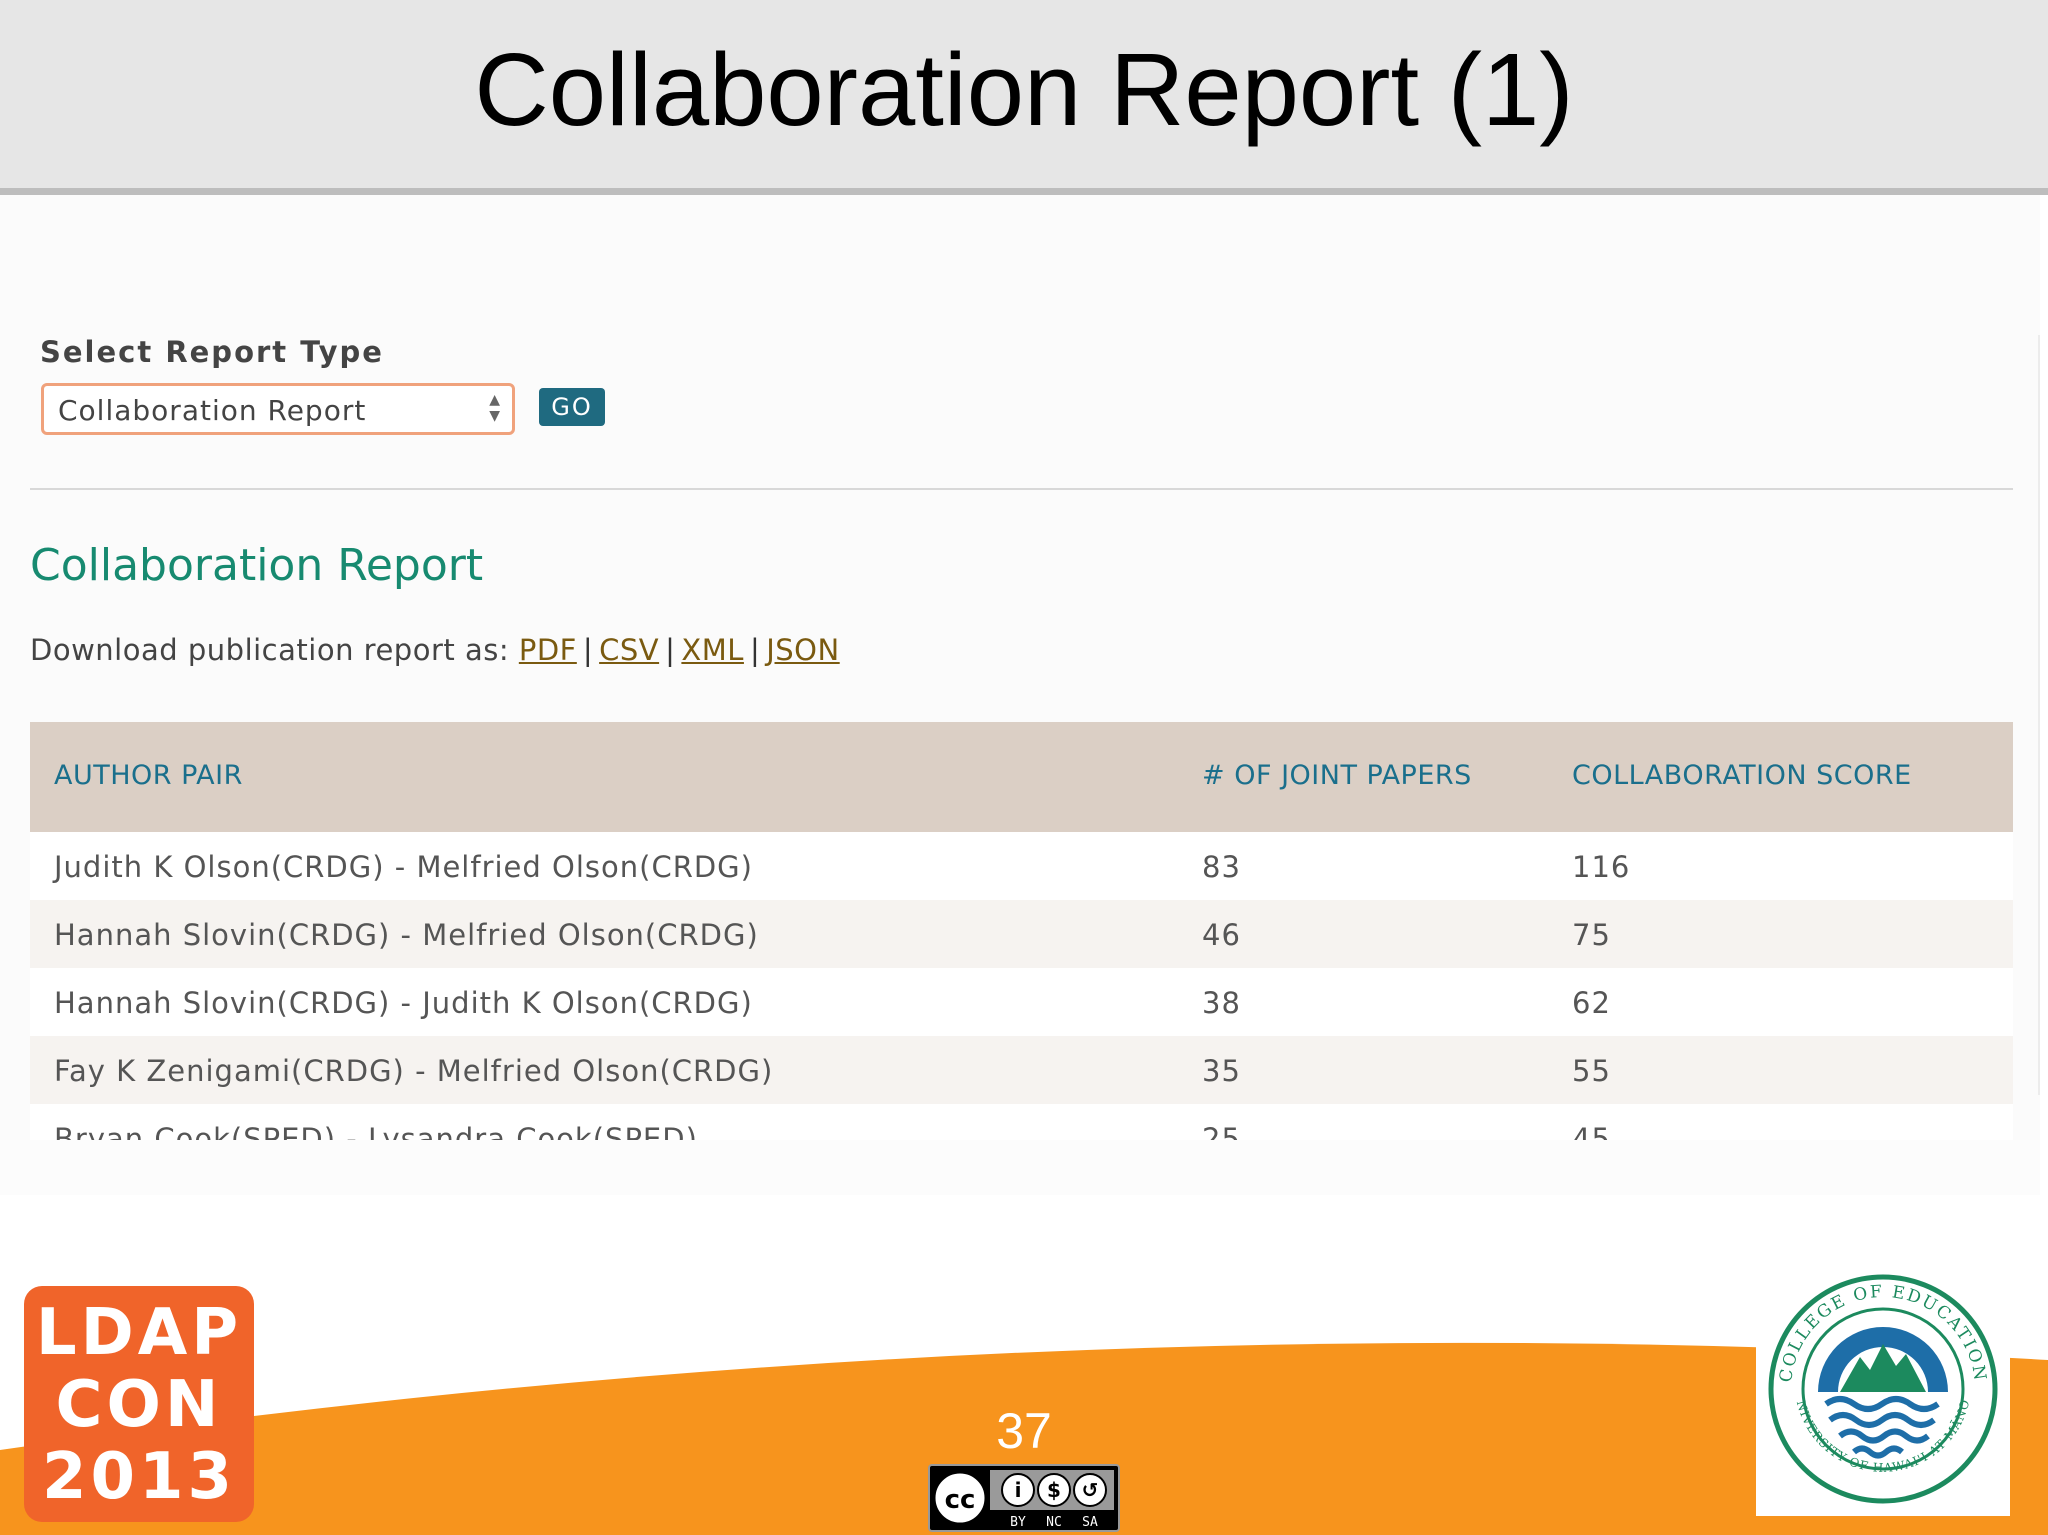 Image resolution: width=2048 pixels, height=1535 pixels. I want to click on download-prefix: Download publication report as:, so click(270, 650).